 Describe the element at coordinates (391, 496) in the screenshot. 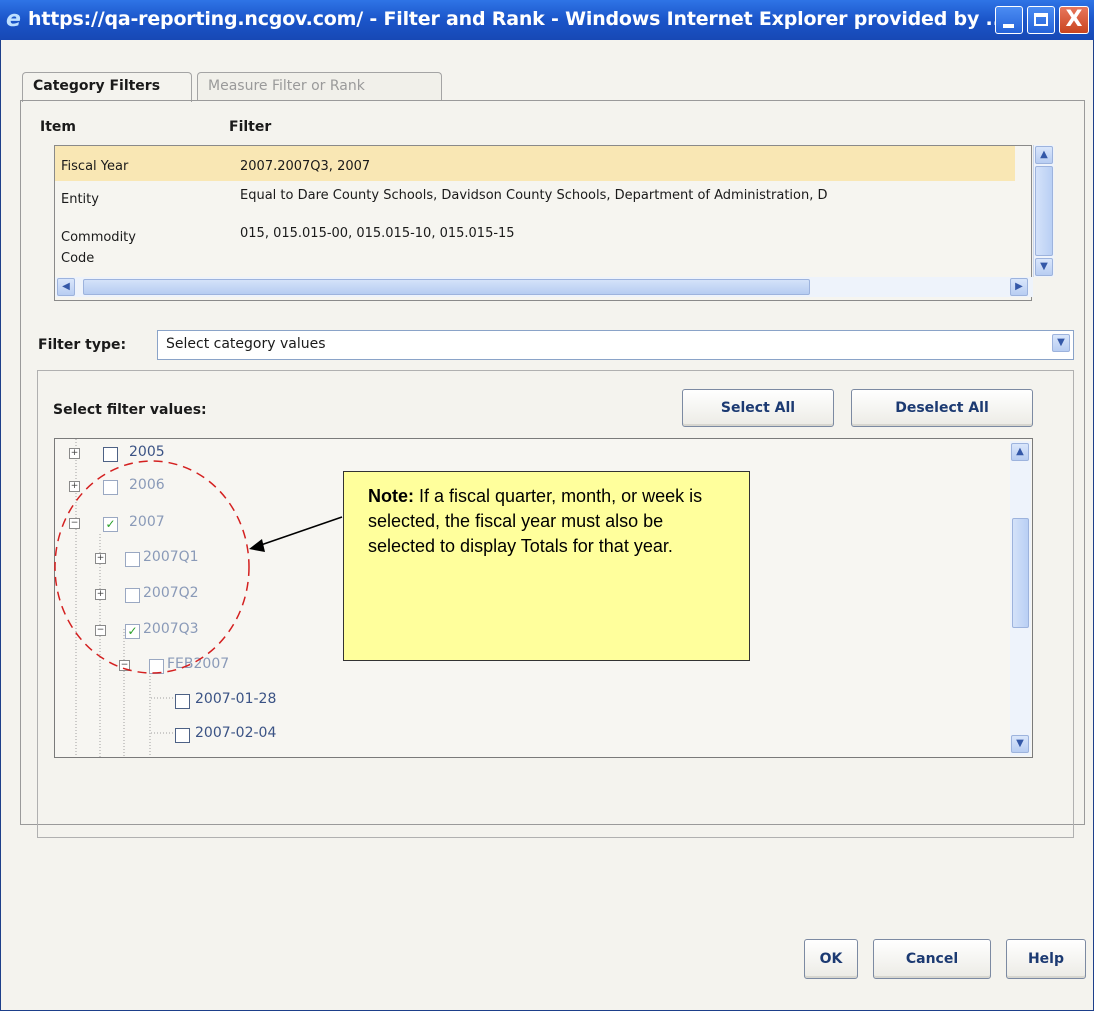

I see `note-heading: Note:` at that location.